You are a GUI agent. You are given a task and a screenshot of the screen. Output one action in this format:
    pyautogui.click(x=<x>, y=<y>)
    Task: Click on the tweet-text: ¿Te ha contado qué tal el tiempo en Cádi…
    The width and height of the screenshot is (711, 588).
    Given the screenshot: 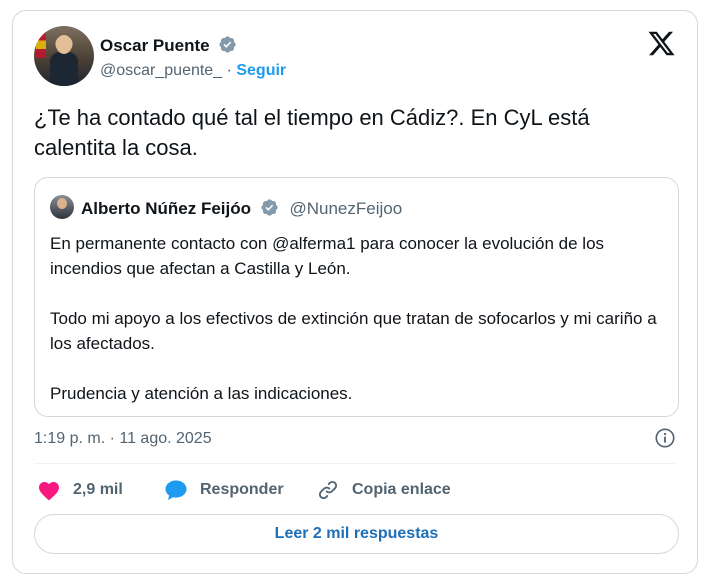 What is the action you would take?
    pyautogui.click(x=312, y=132)
    